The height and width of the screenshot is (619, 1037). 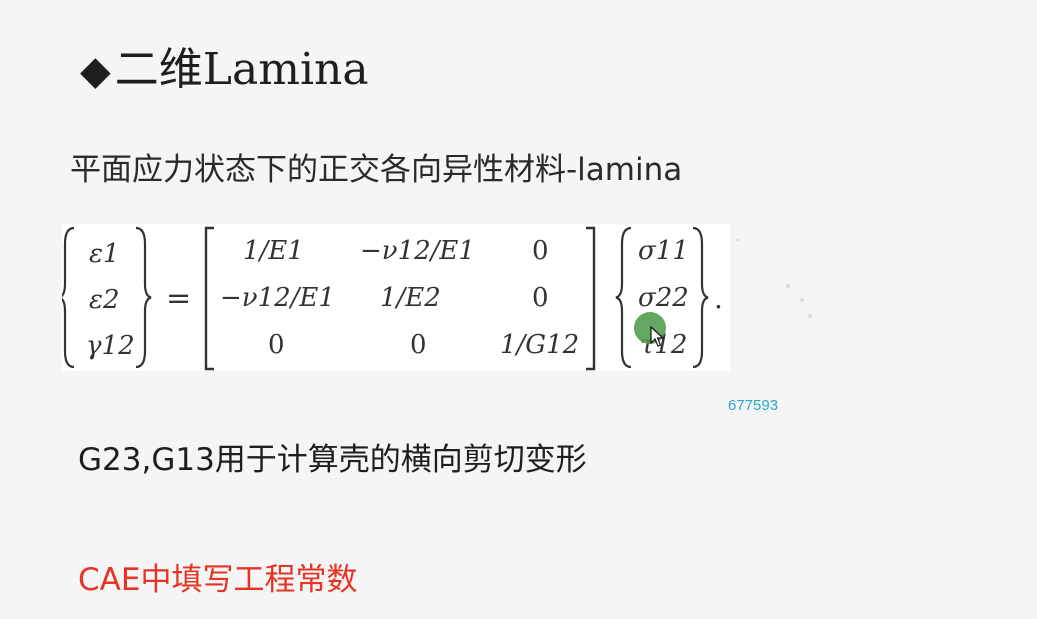 What do you see at coordinates (657, 336) in the screenshot?
I see `mouse-cursor-icon` at bounding box center [657, 336].